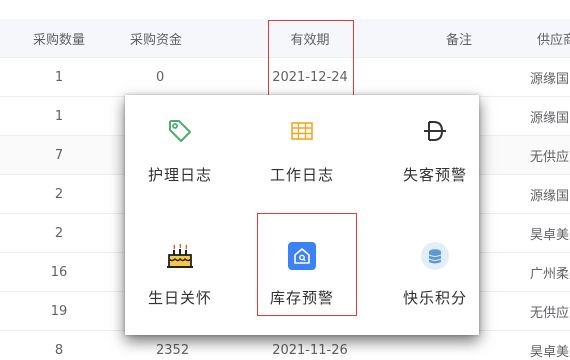 This screenshot has height=360, width=570. I want to click on header-expiry: 有效期, so click(310, 38).